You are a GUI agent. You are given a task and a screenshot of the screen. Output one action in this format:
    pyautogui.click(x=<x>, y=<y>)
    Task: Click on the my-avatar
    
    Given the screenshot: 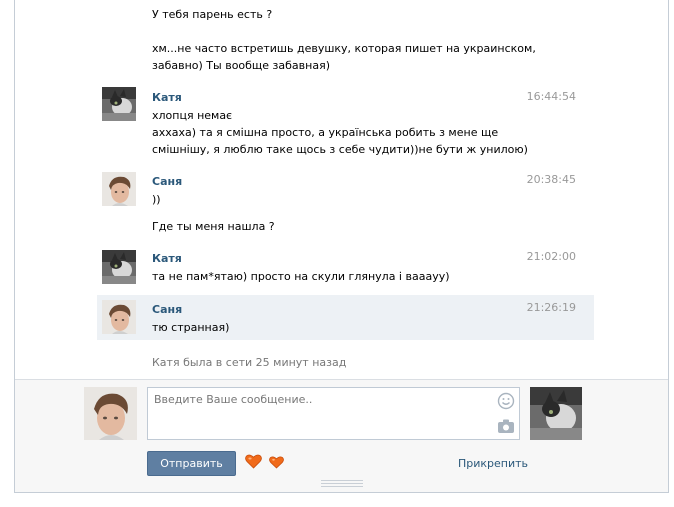 What is the action you would take?
    pyautogui.click(x=110, y=413)
    